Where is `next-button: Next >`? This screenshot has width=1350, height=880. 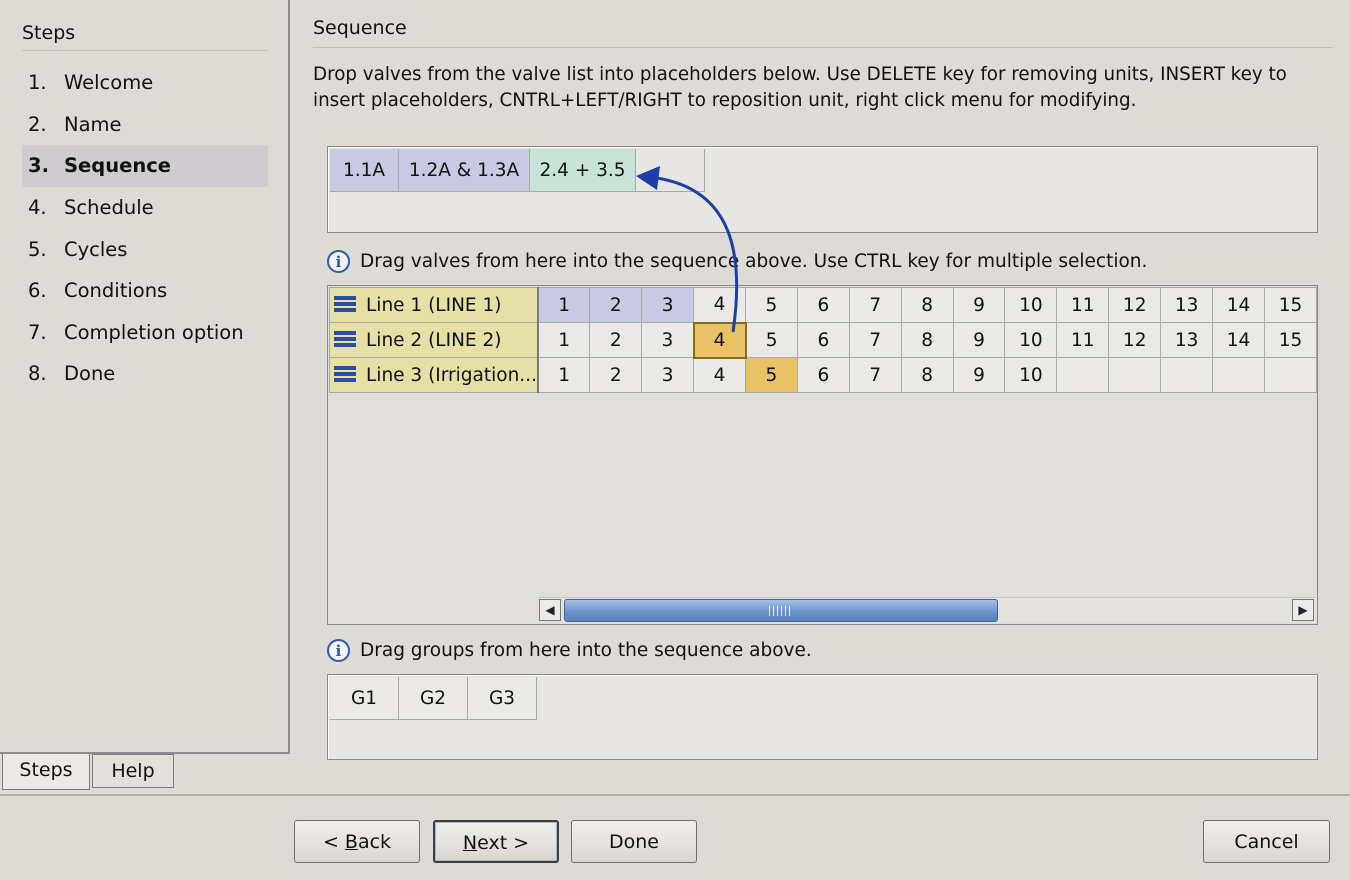 next-button: Next > is located at coordinates (496, 841).